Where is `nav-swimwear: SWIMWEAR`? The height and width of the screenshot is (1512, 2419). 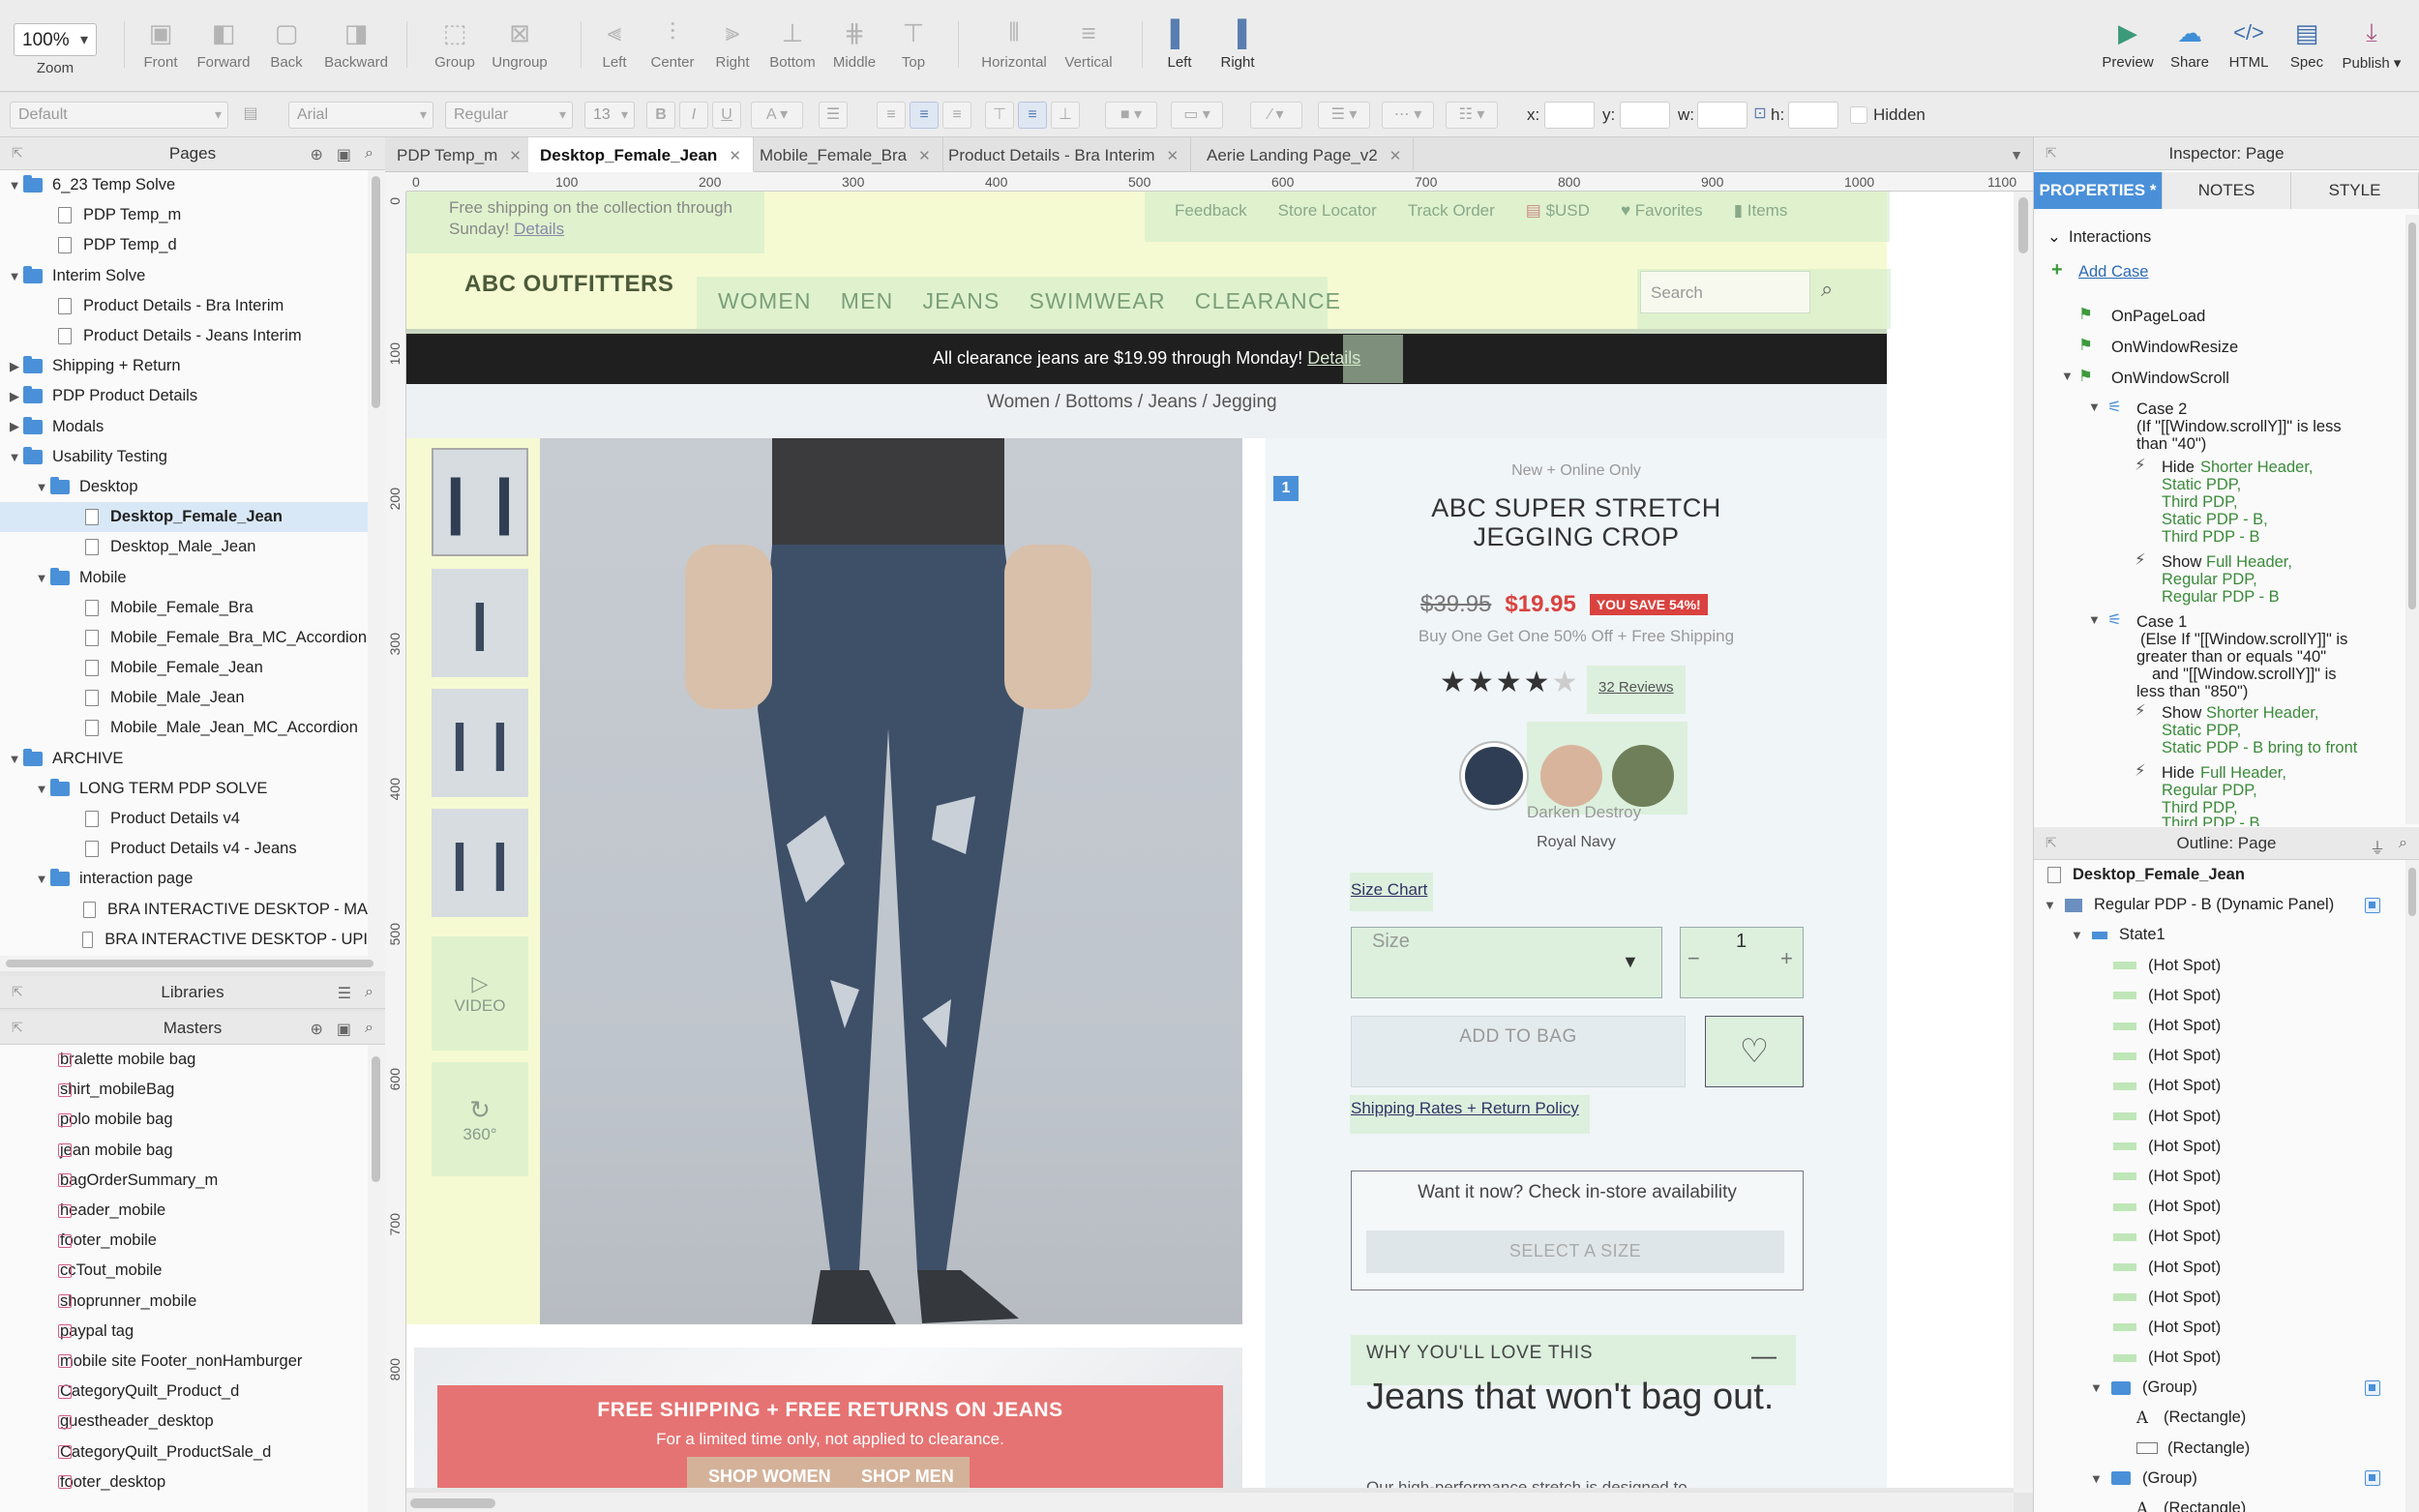 nav-swimwear: SWIMWEAR is located at coordinates (1098, 301).